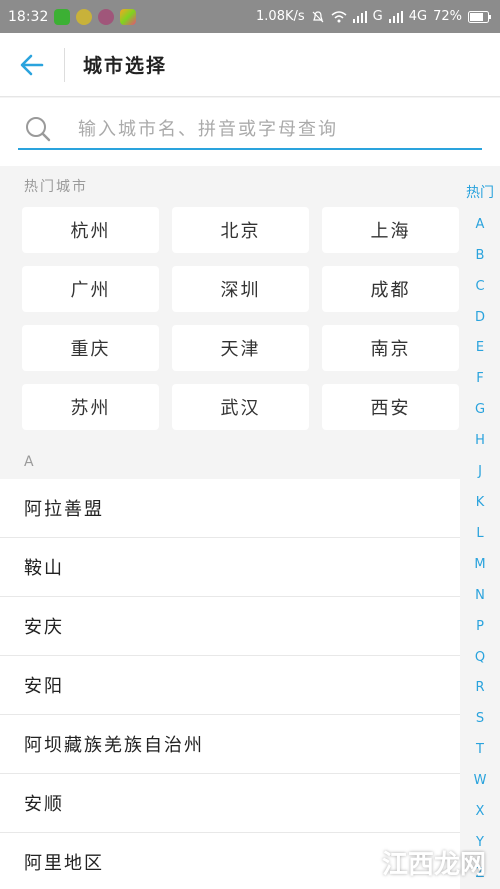  I want to click on battery-icon, so click(479, 16).